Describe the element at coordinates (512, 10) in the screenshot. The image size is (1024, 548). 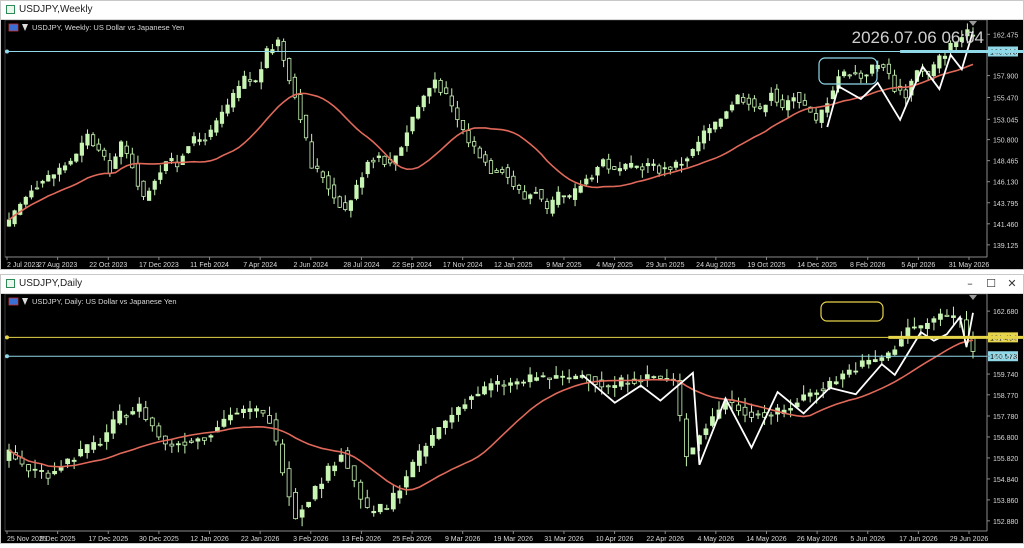
I see `weekly-title-bar: USDJPY,Weekly` at that location.